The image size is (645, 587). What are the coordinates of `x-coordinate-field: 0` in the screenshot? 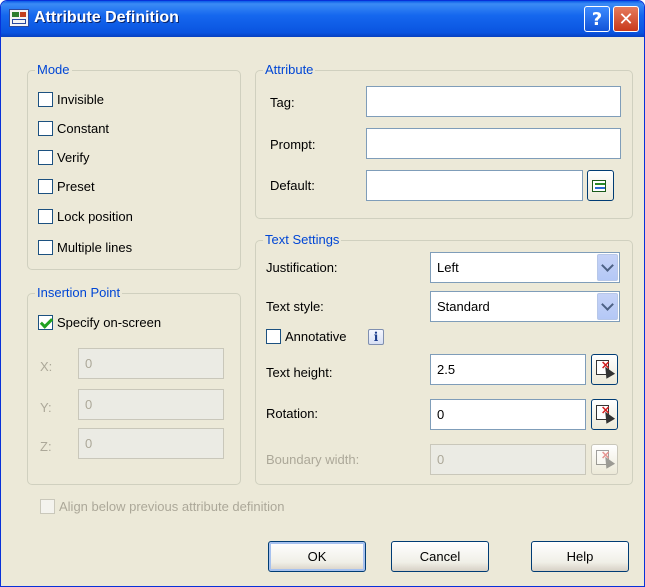 It's located at (151, 363).